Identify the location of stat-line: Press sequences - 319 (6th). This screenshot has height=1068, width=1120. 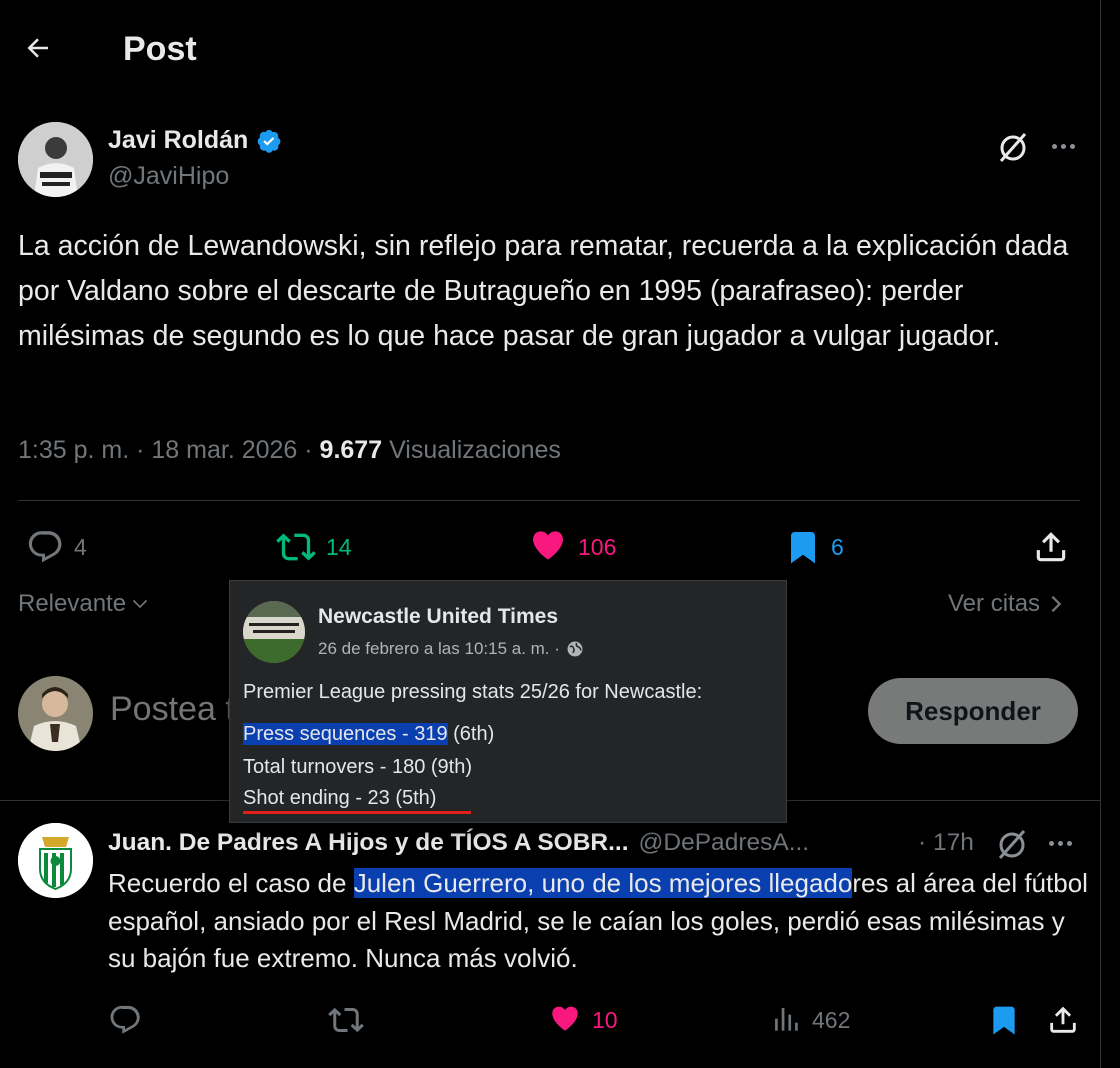
(368, 734).